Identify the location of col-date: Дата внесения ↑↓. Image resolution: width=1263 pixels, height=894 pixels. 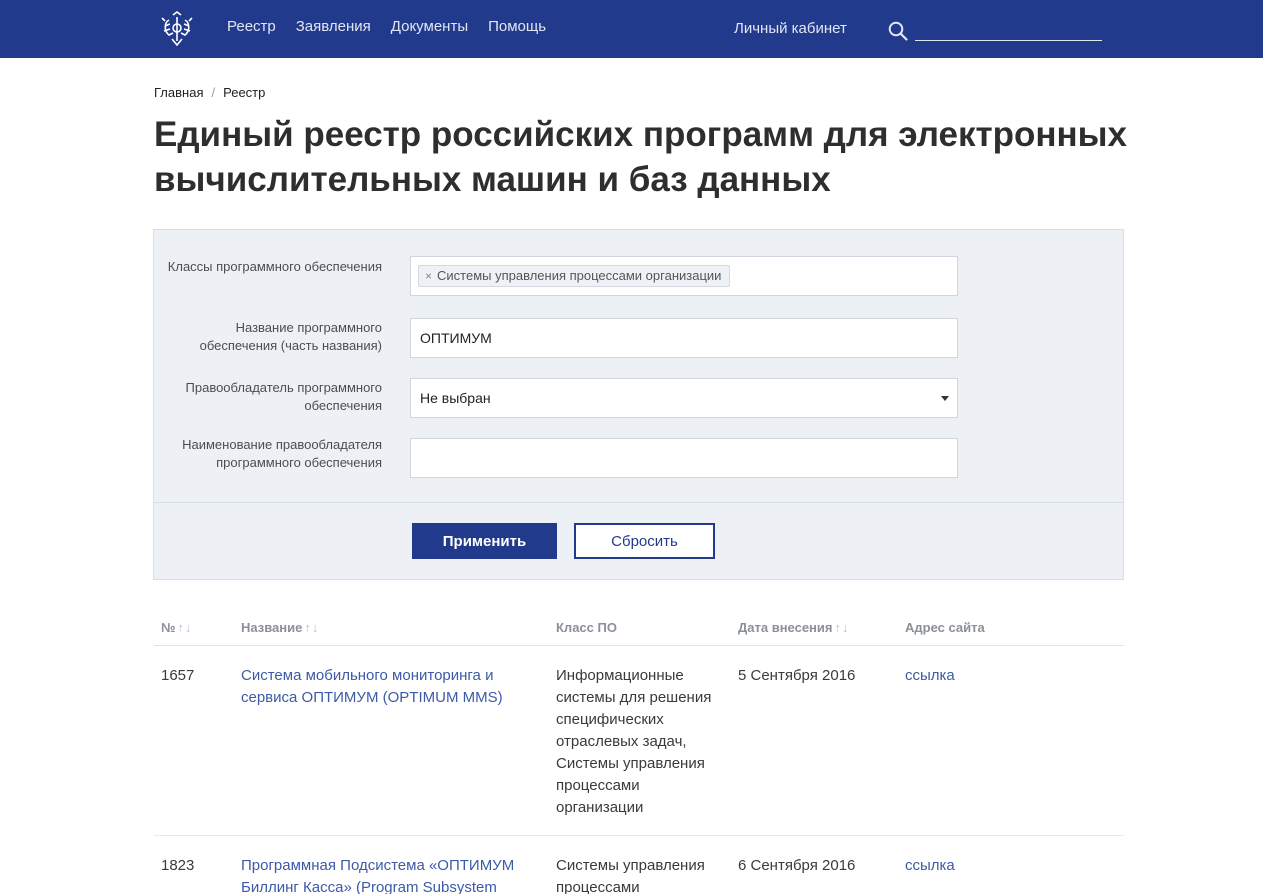
(794, 627).